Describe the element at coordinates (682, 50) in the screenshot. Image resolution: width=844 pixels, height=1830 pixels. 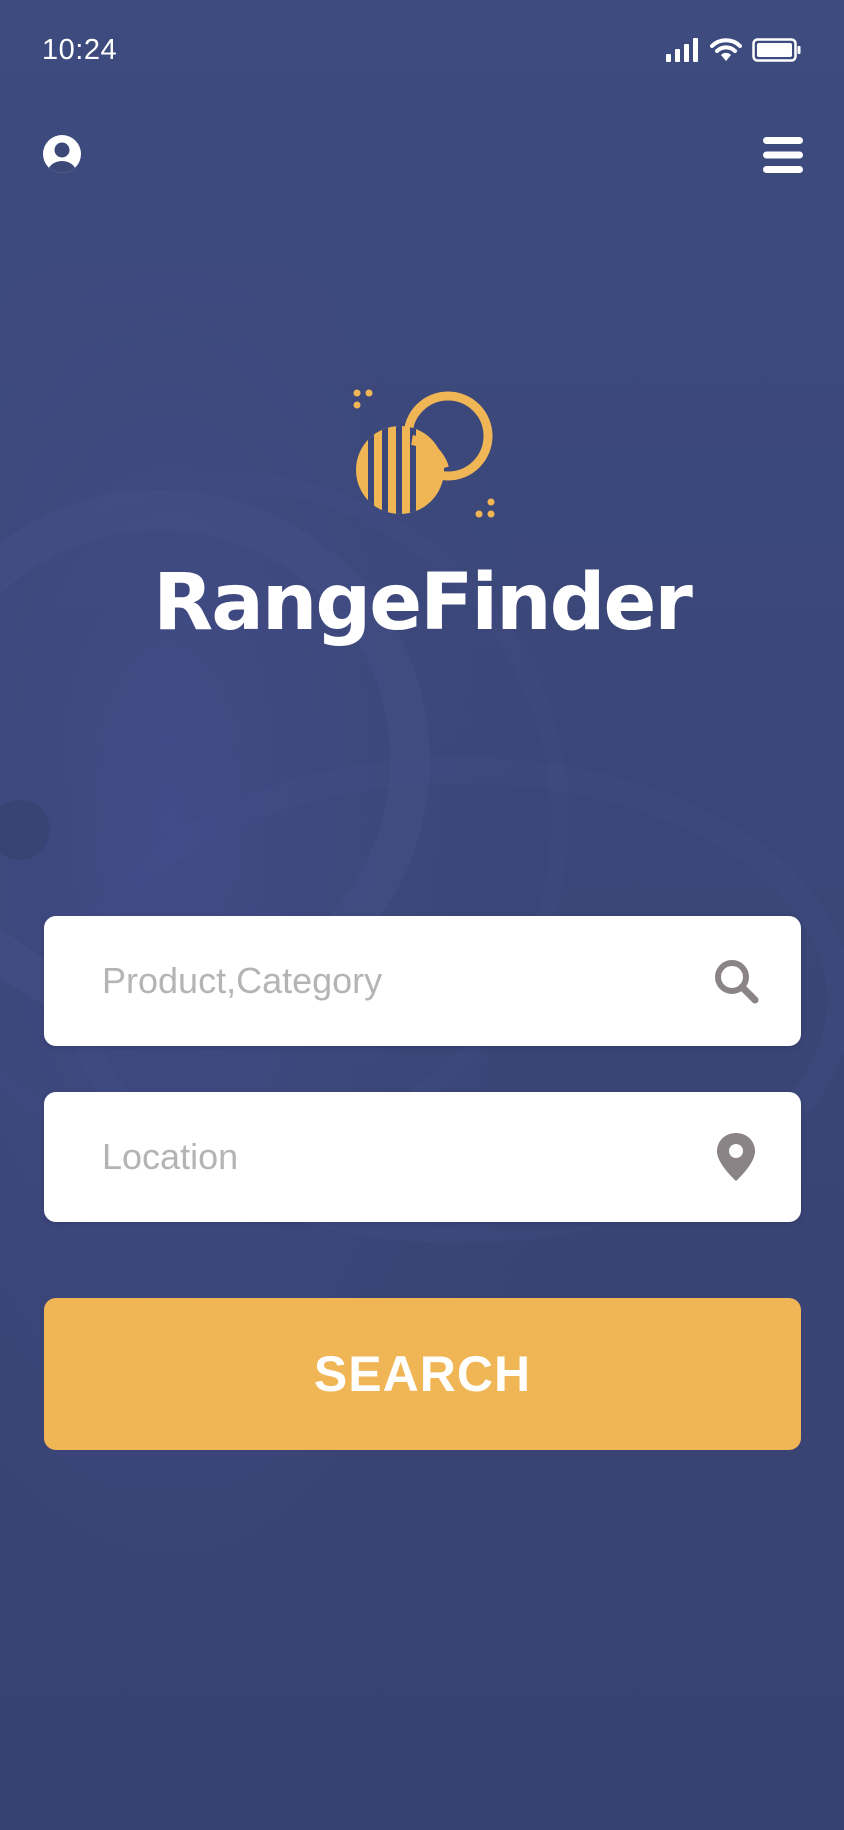
I see `signal-icon` at that location.